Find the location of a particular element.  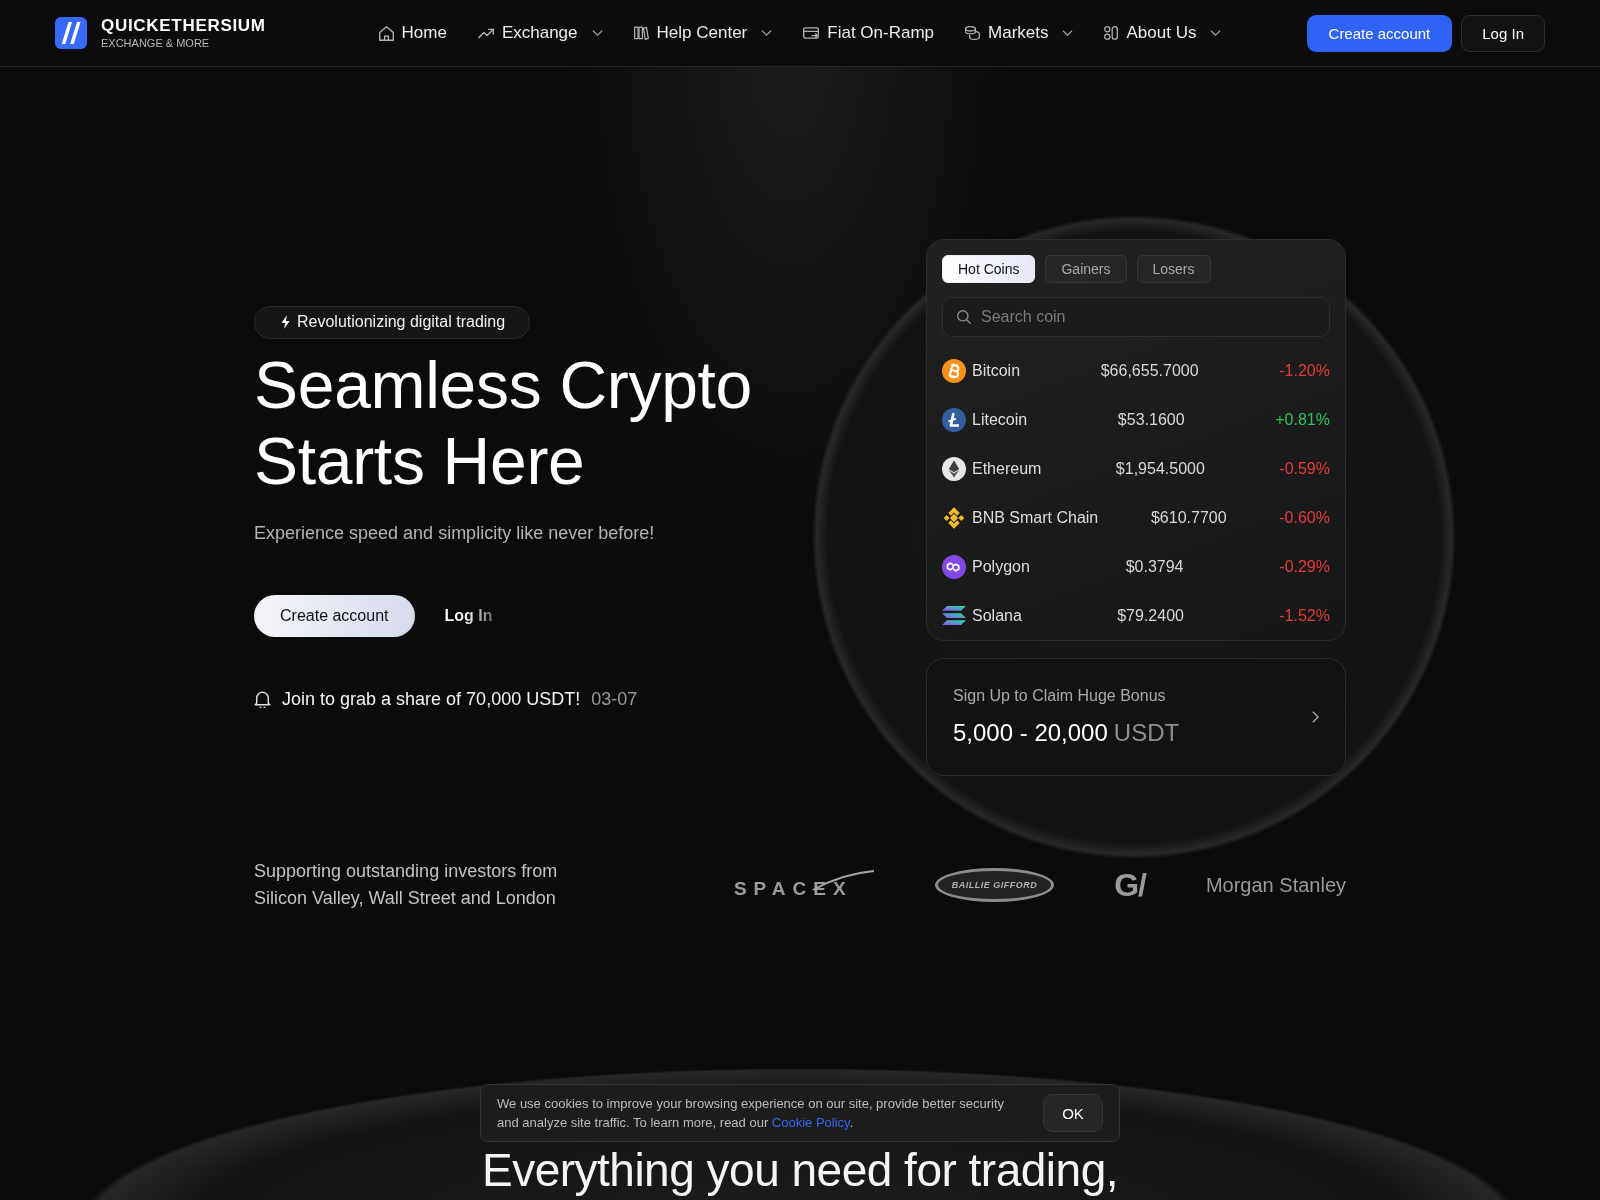

litecoin-icon is located at coordinates (954, 419).